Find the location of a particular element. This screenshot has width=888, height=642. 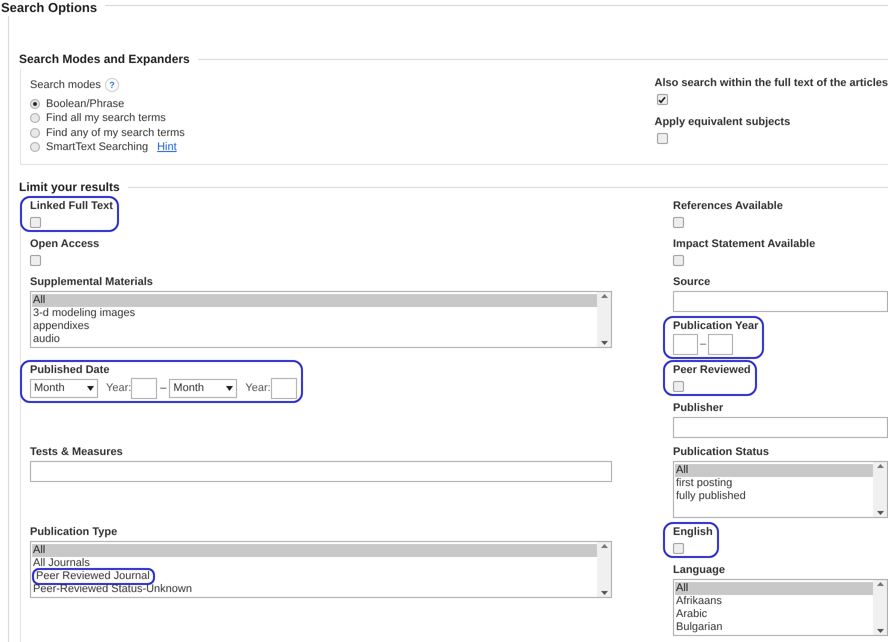

field-label: Tests & Measures is located at coordinates (76, 452).